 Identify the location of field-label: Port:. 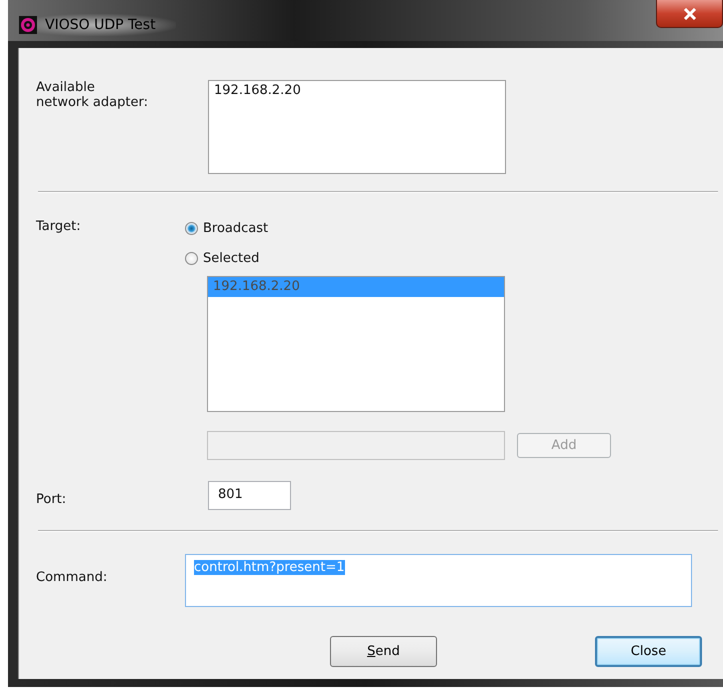
(51, 499).